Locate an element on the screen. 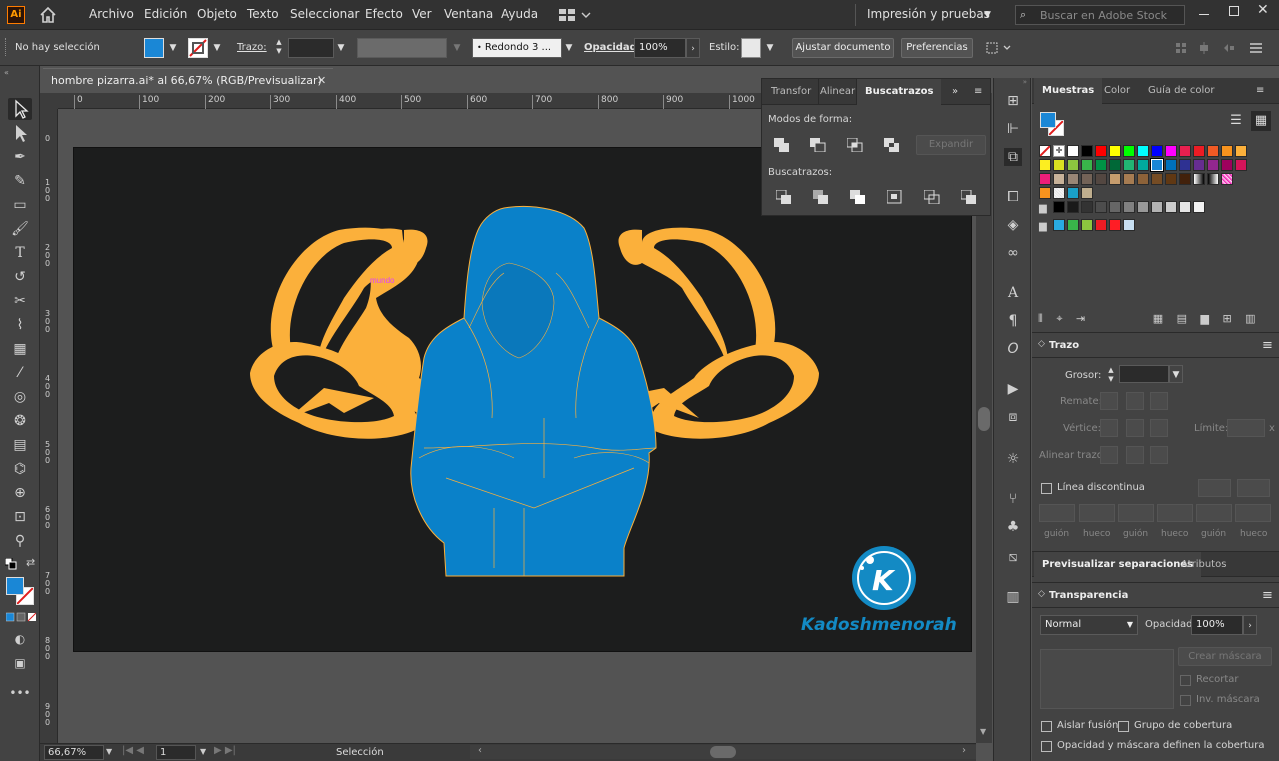 The width and height of the screenshot is (1279, 761). curvature-tool-icon: ✎ is located at coordinates (20, 181).